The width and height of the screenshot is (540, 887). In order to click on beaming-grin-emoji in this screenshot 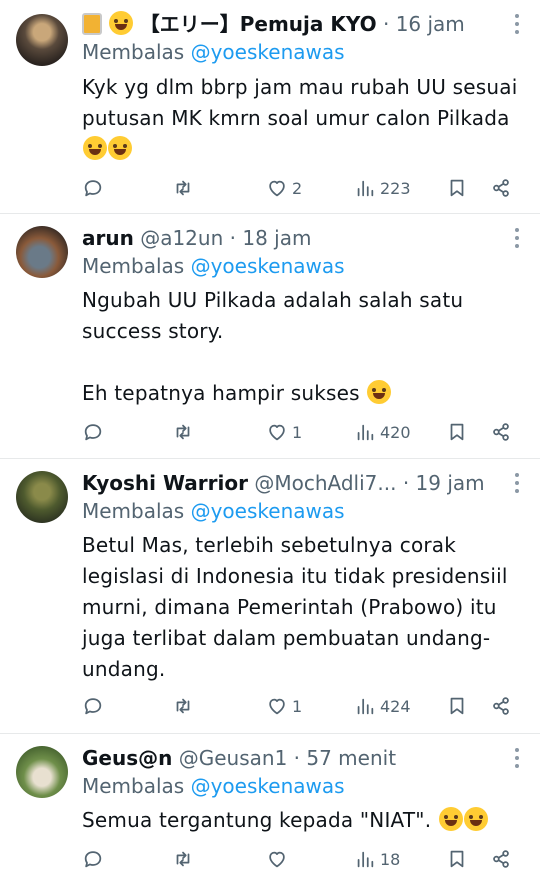, I will do `click(475, 819)`.